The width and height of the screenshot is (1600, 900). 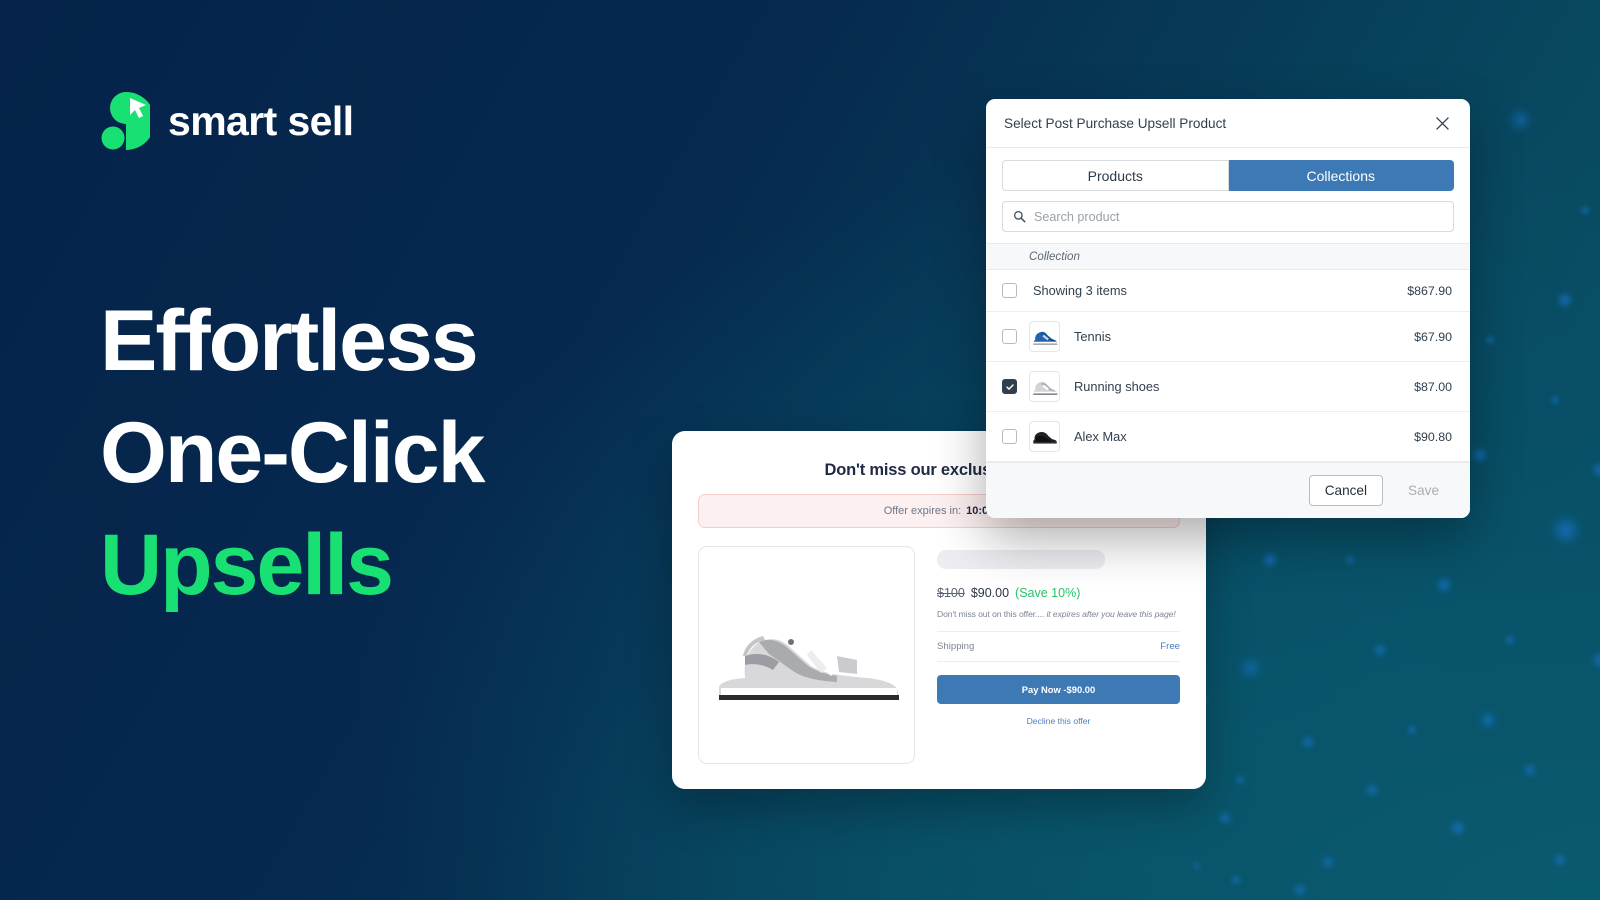 What do you see at coordinates (808, 668) in the screenshot?
I see `grey-running-sneaker-icon` at bounding box center [808, 668].